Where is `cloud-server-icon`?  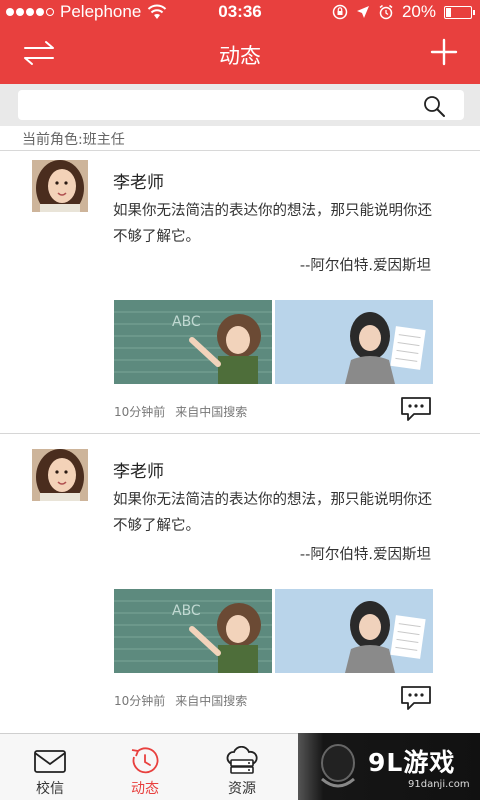
cloud-server-icon is located at coordinates (242, 760).